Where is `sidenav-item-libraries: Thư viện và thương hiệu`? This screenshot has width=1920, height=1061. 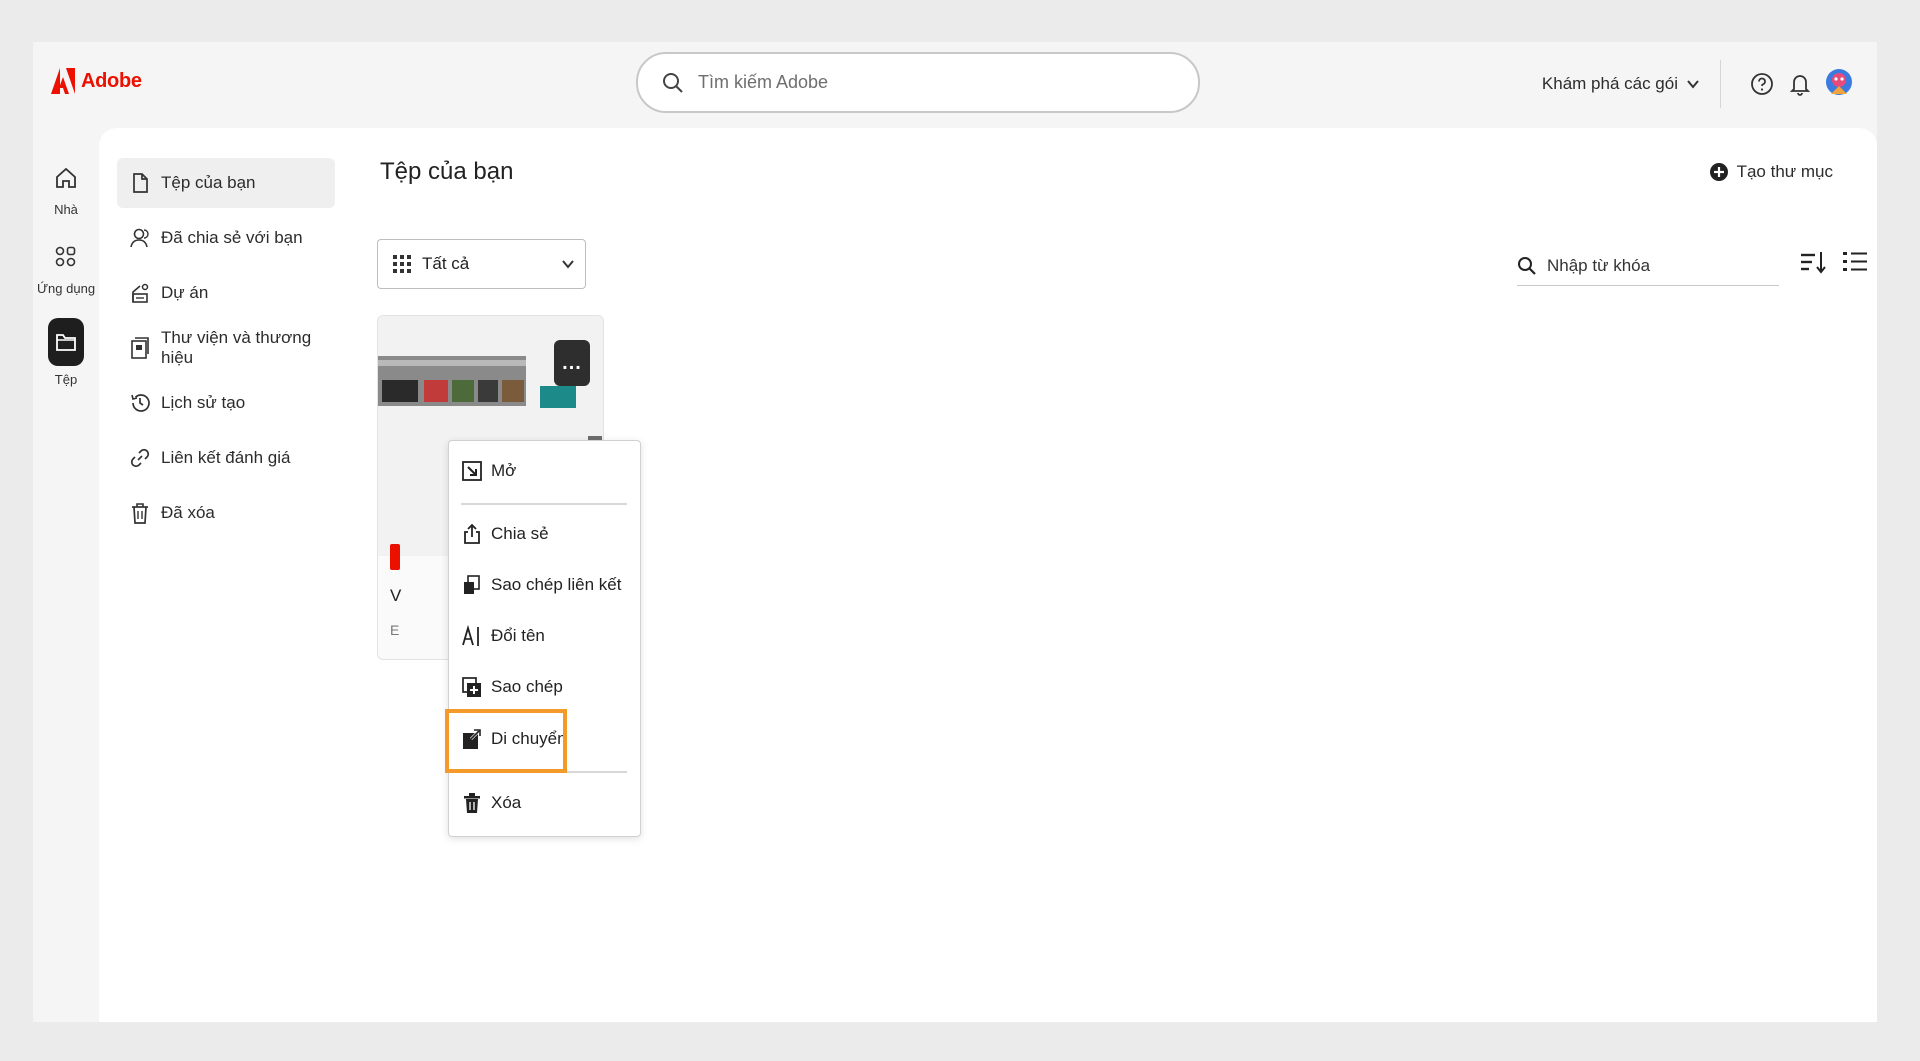
sidenav-item-libraries: Thư viện và thương hiệu is located at coordinates (226, 348).